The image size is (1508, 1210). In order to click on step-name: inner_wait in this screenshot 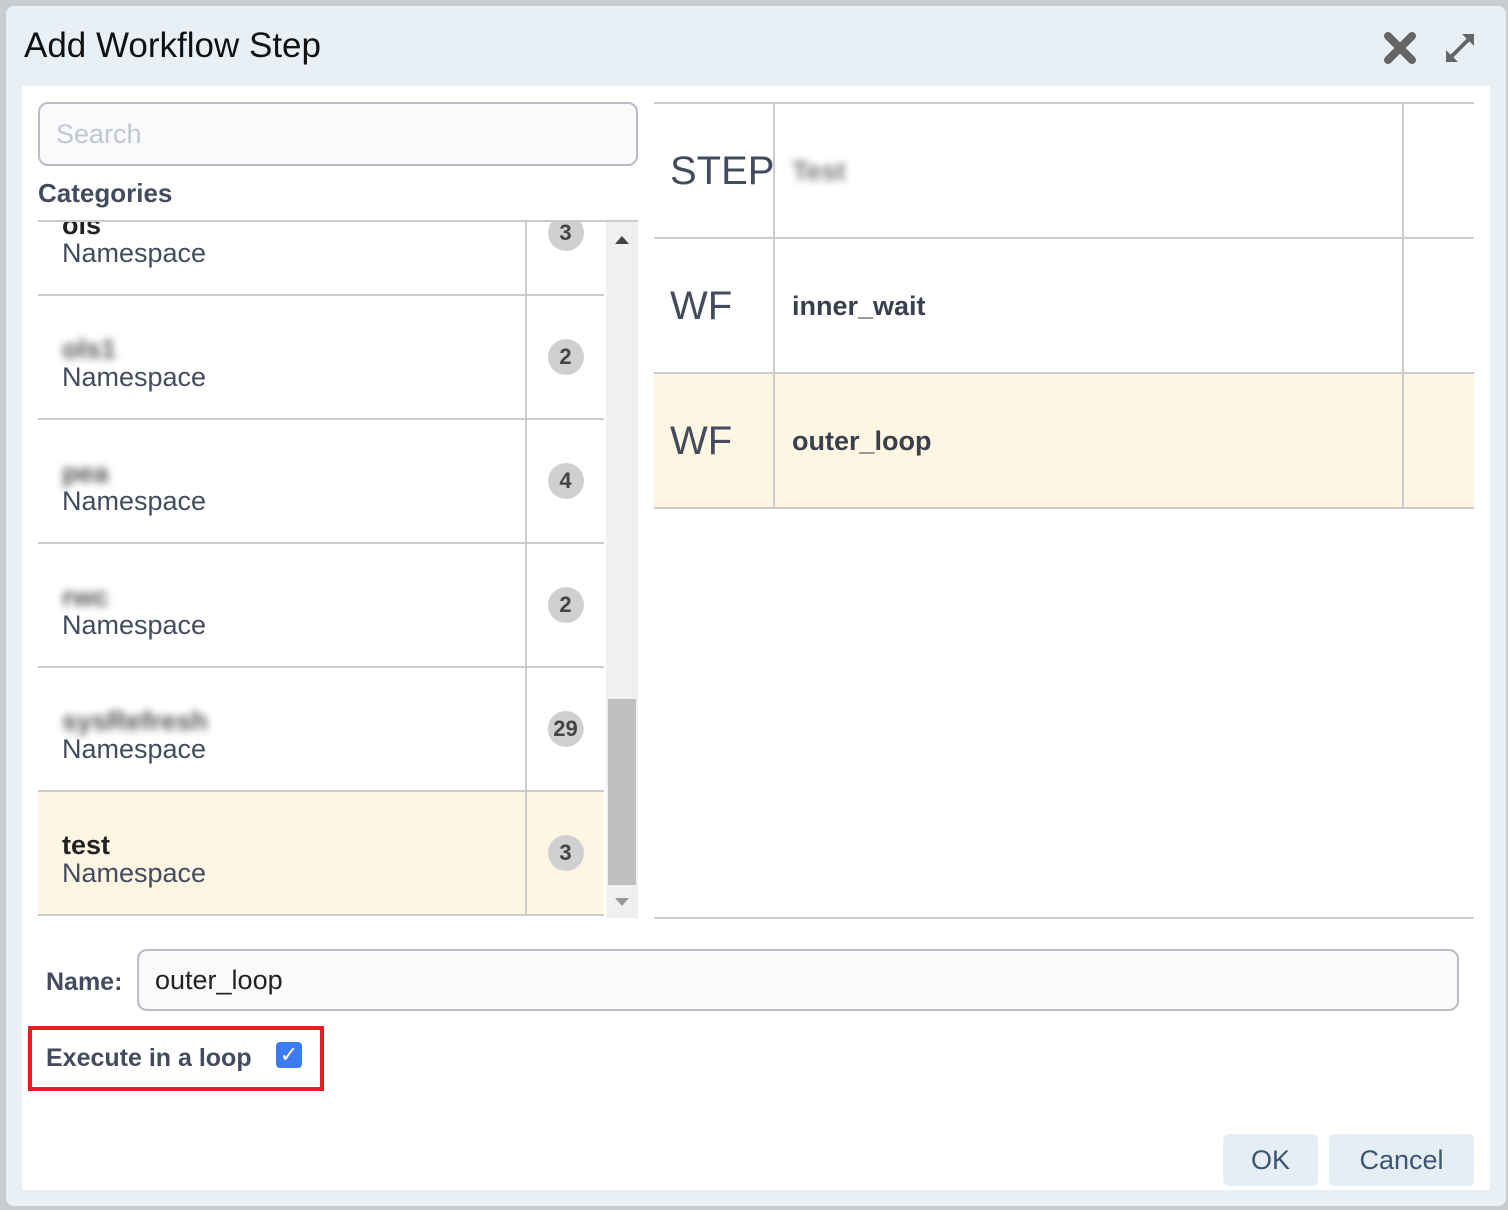, I will do `click(859, 306)`.